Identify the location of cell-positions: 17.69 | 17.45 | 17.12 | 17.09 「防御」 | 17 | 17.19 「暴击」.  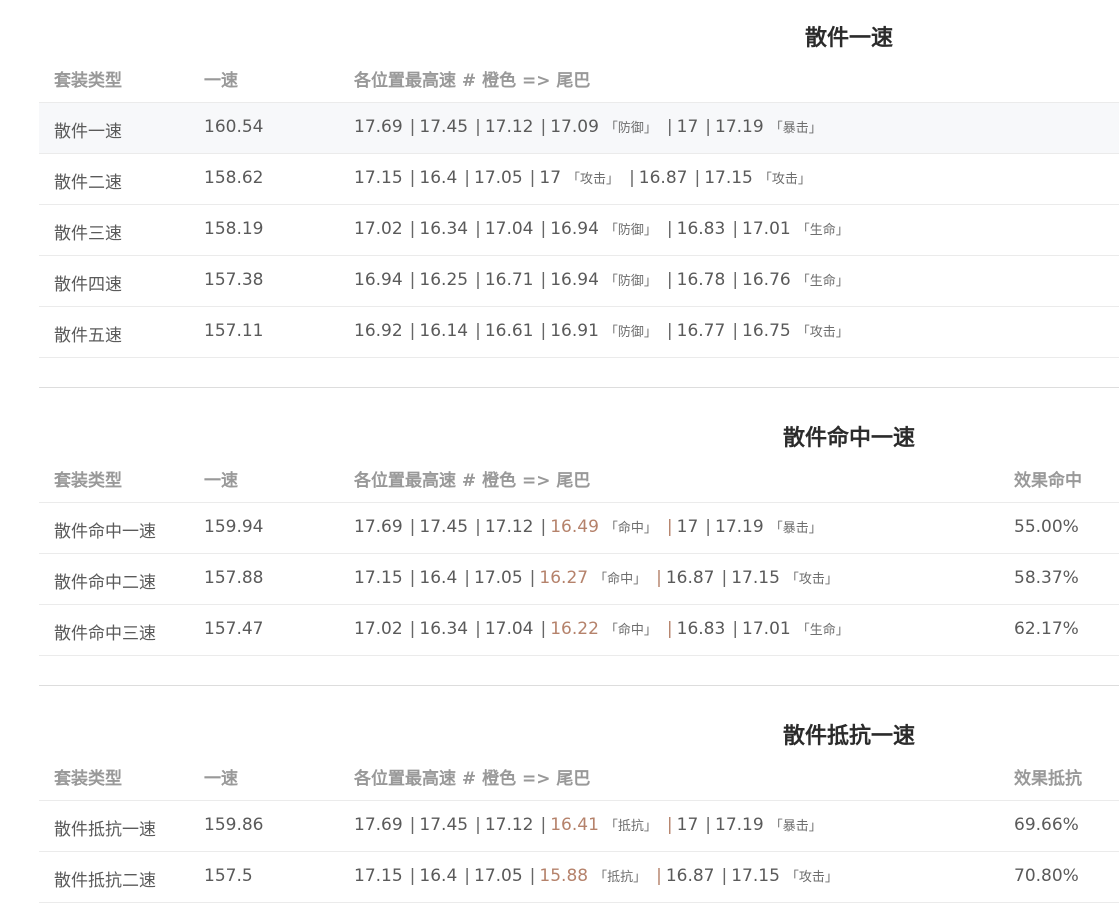
(588, 127).